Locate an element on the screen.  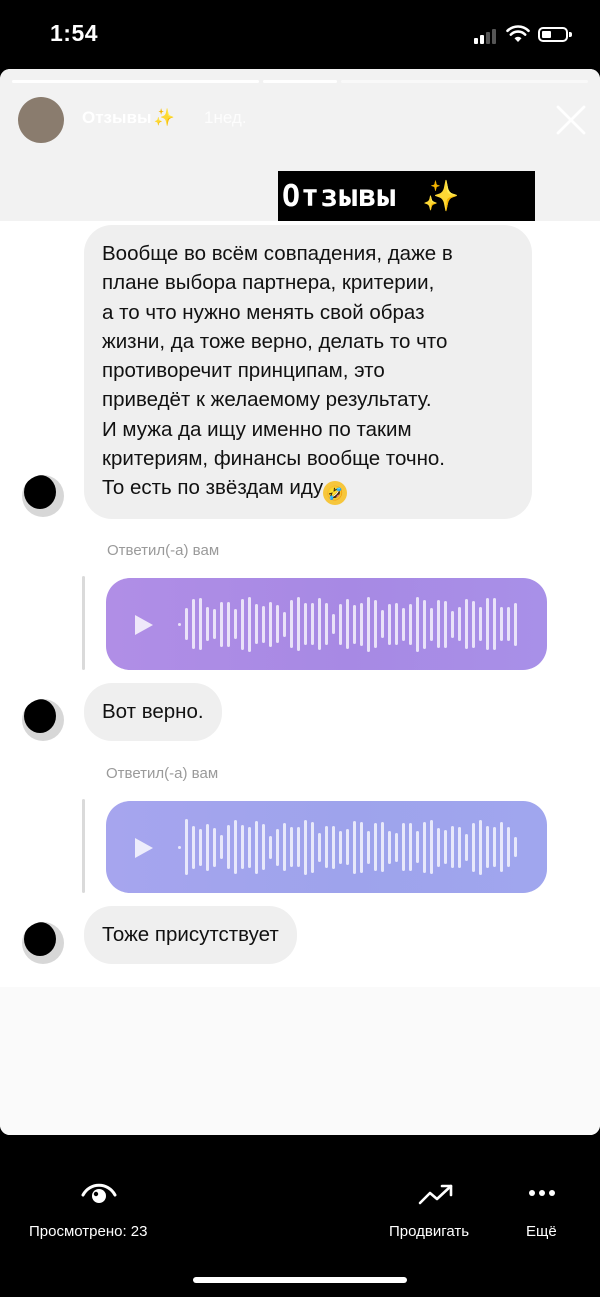
trending-up-icon is located at coordinates (436, 1194).